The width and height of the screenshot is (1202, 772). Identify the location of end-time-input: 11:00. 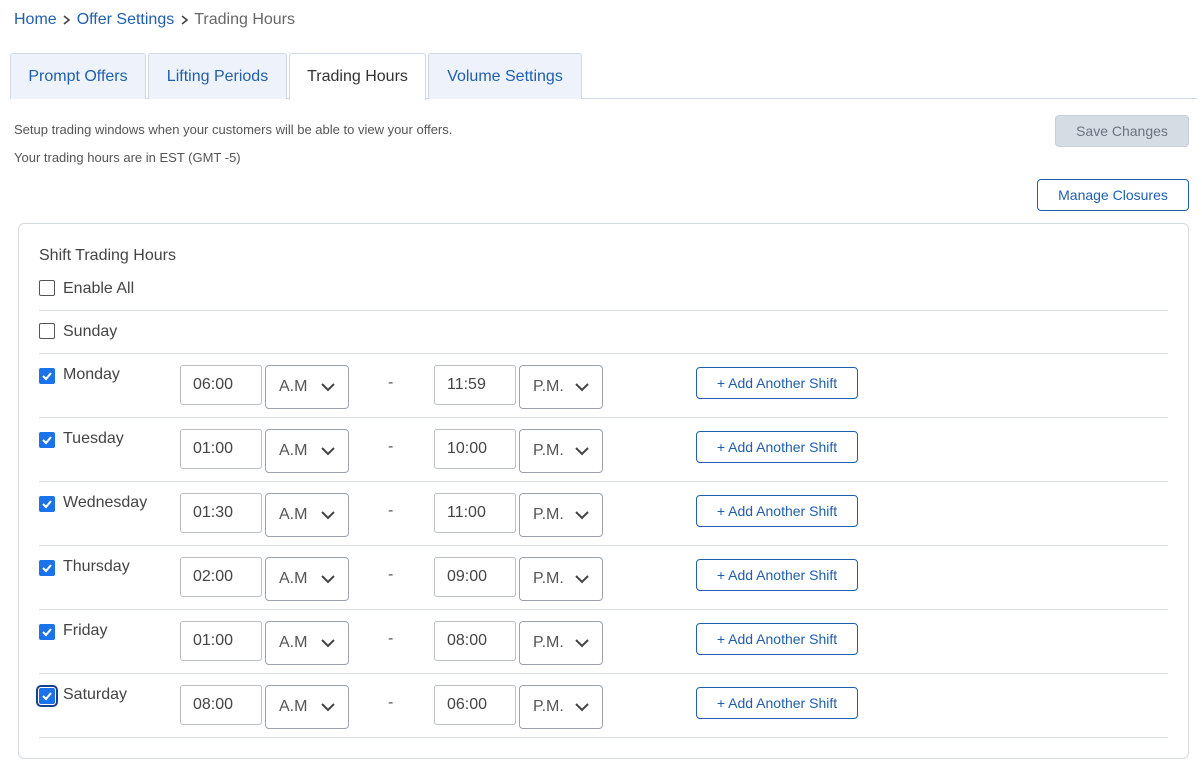
(475, 513).